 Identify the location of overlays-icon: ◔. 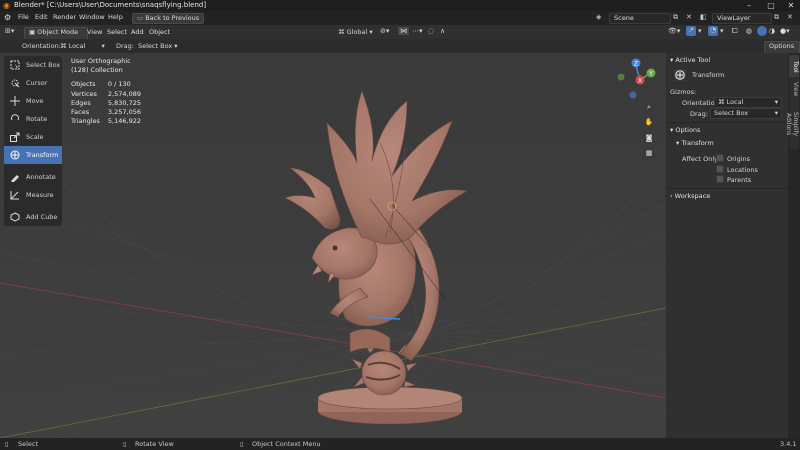
(713, 31).